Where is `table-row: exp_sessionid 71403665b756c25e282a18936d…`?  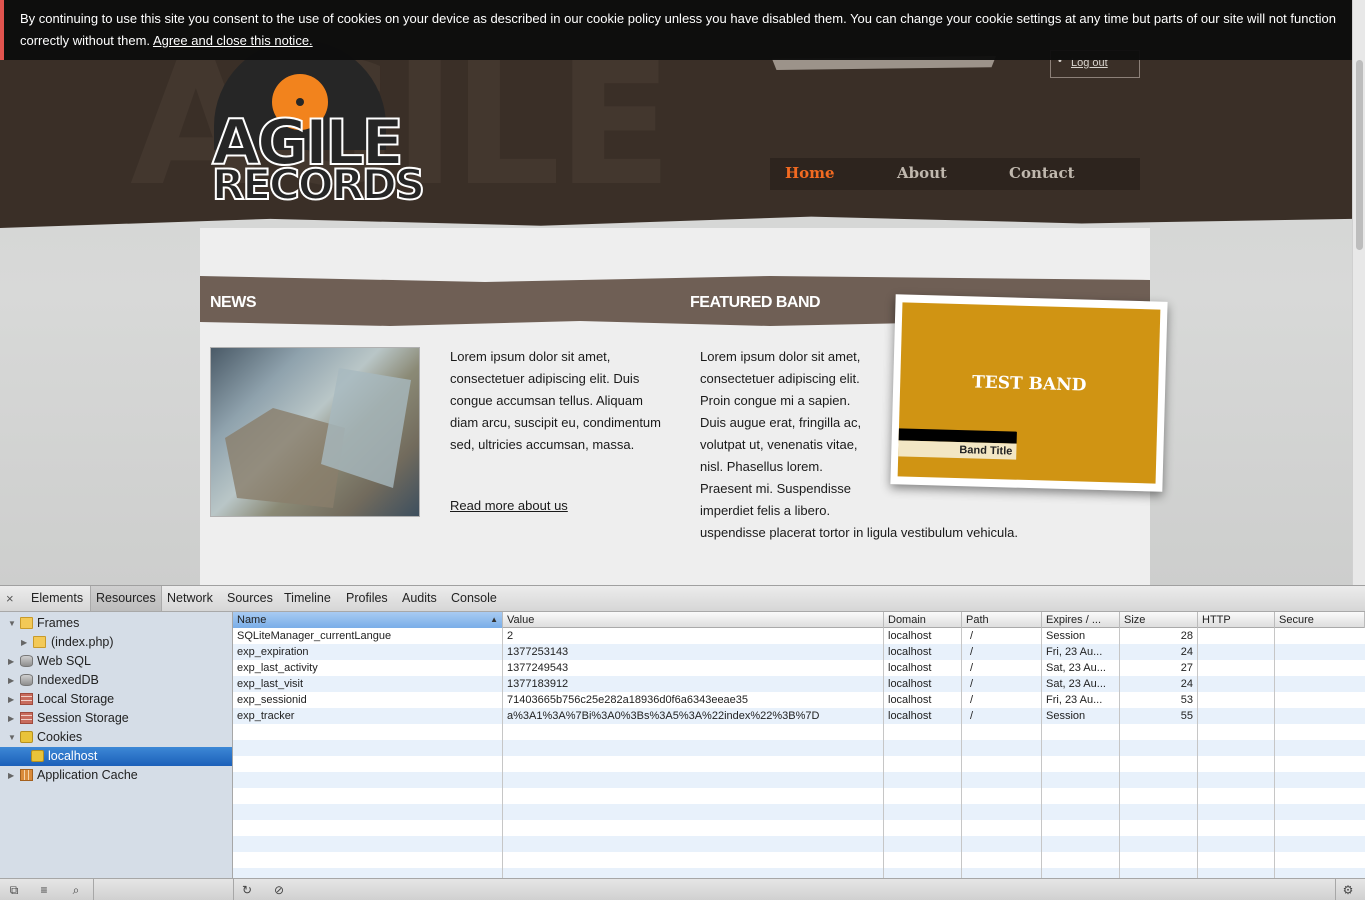
table-row: exp_sessionid 71403665b756c25e282a18936d… is located at coordinates (799, 700).